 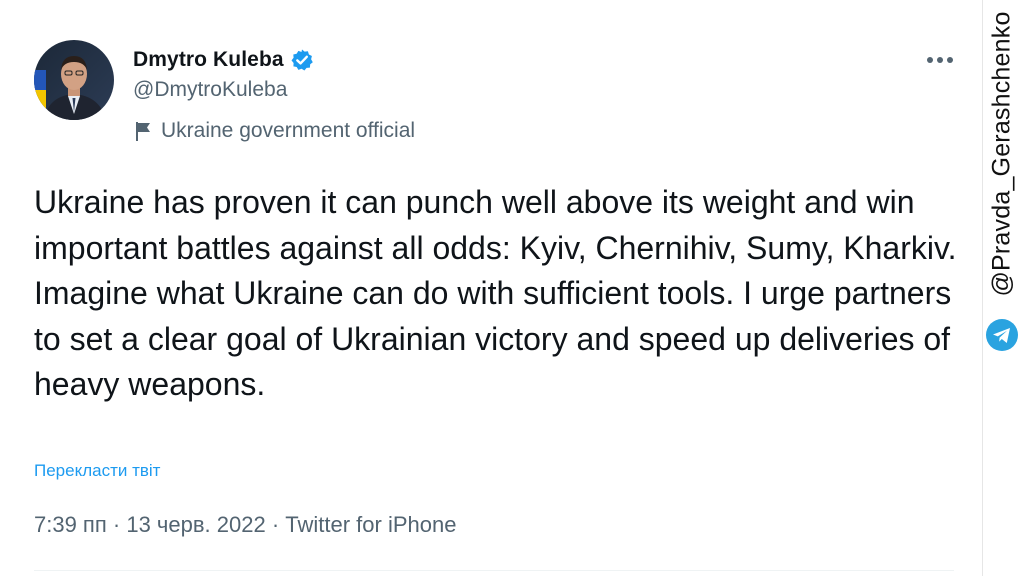 What do you see at coordinates (302, 60) in the screenshot?
I see `verified-badge-icon` at bounding box center [302, 60].